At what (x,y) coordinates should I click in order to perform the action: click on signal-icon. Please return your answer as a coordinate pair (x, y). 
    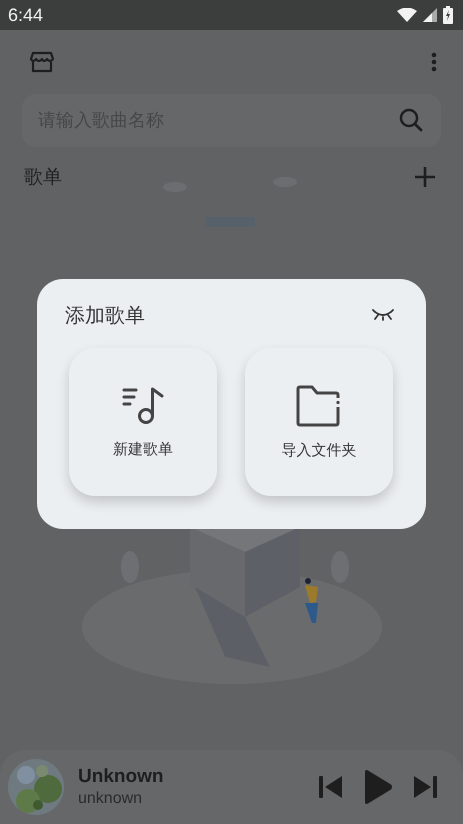
    Looking at the image, I should click on (430, 15).